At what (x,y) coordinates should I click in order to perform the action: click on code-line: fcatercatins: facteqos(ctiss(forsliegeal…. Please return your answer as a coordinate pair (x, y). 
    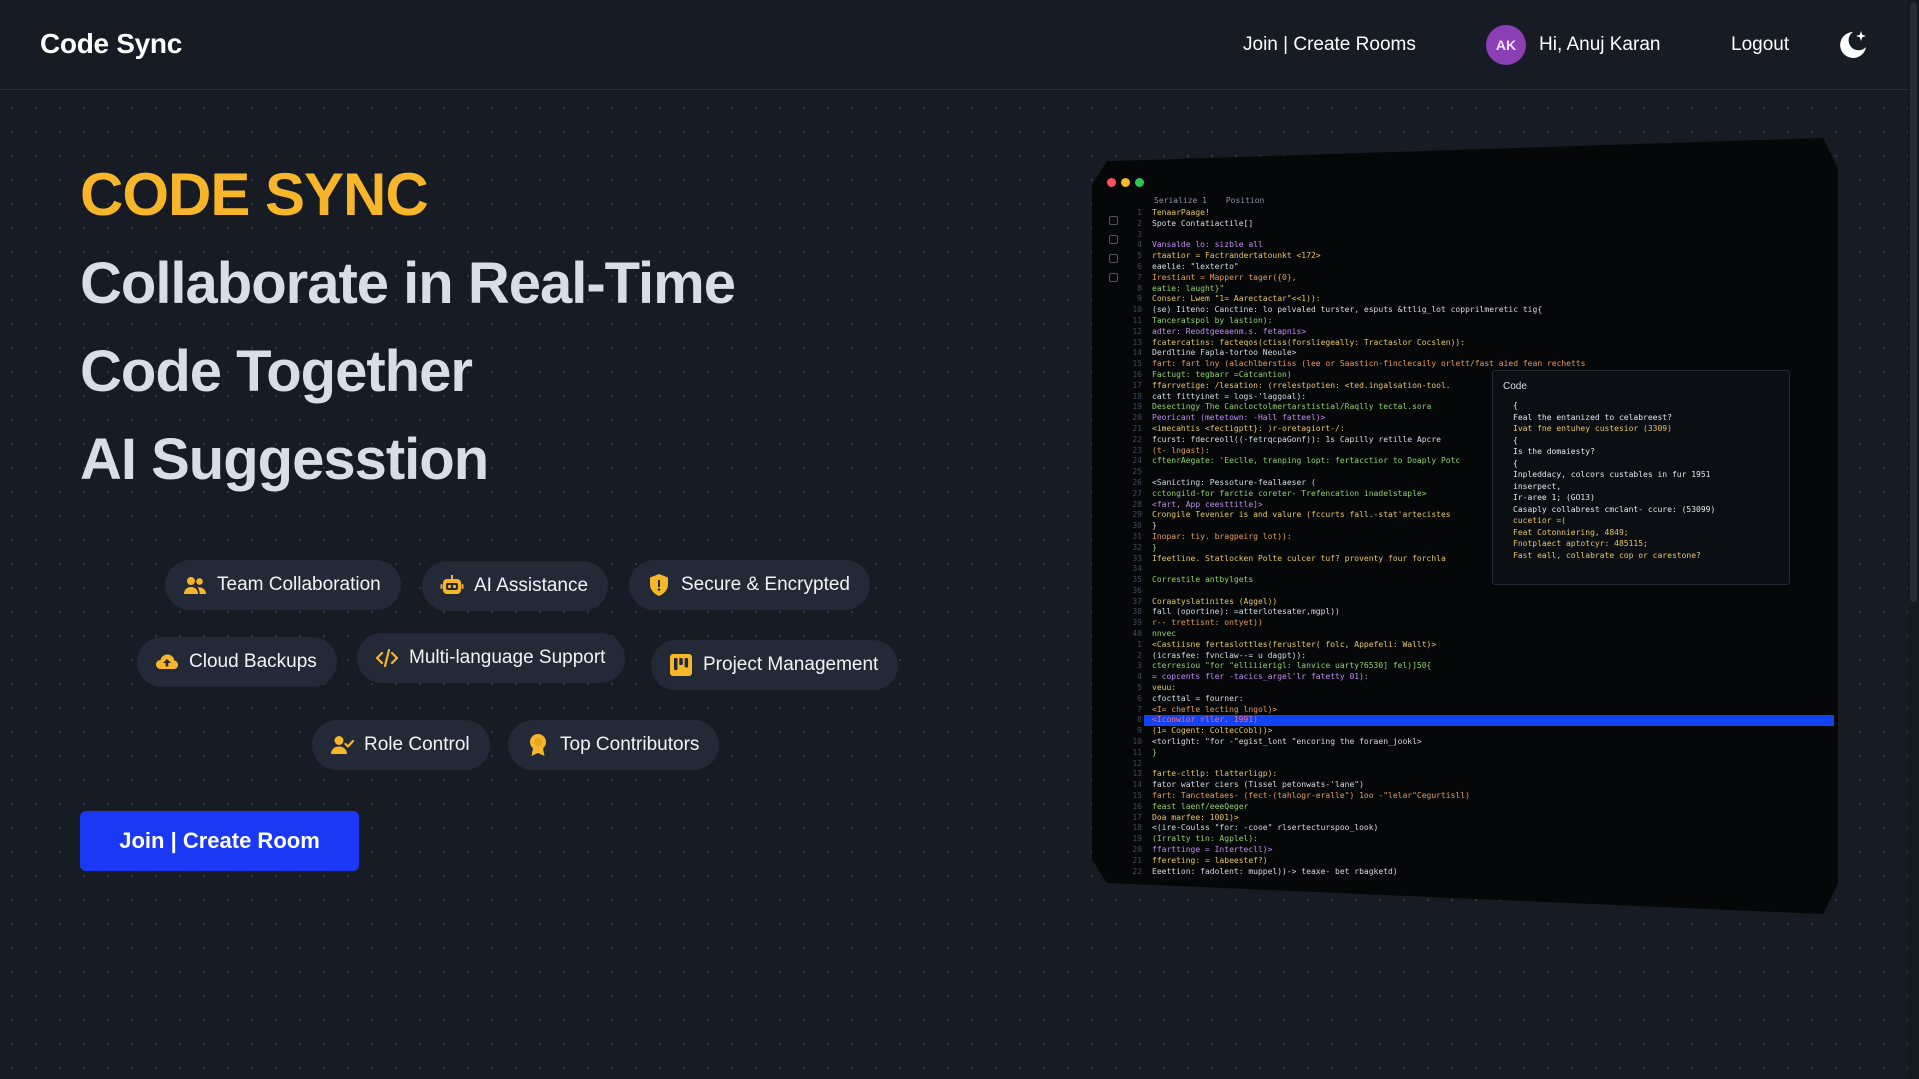
    Looking at the image, I should click on (1309, 342).